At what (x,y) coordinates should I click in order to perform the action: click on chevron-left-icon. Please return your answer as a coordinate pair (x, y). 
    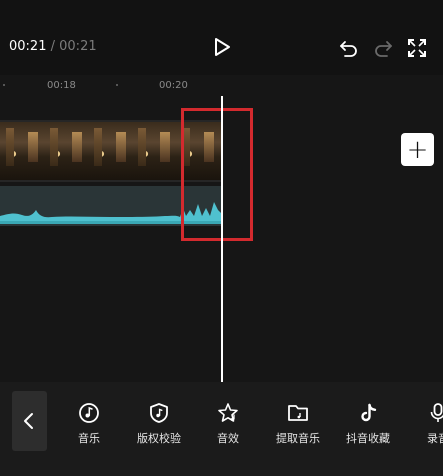
    Looking at the image, I should click on (28, 421).